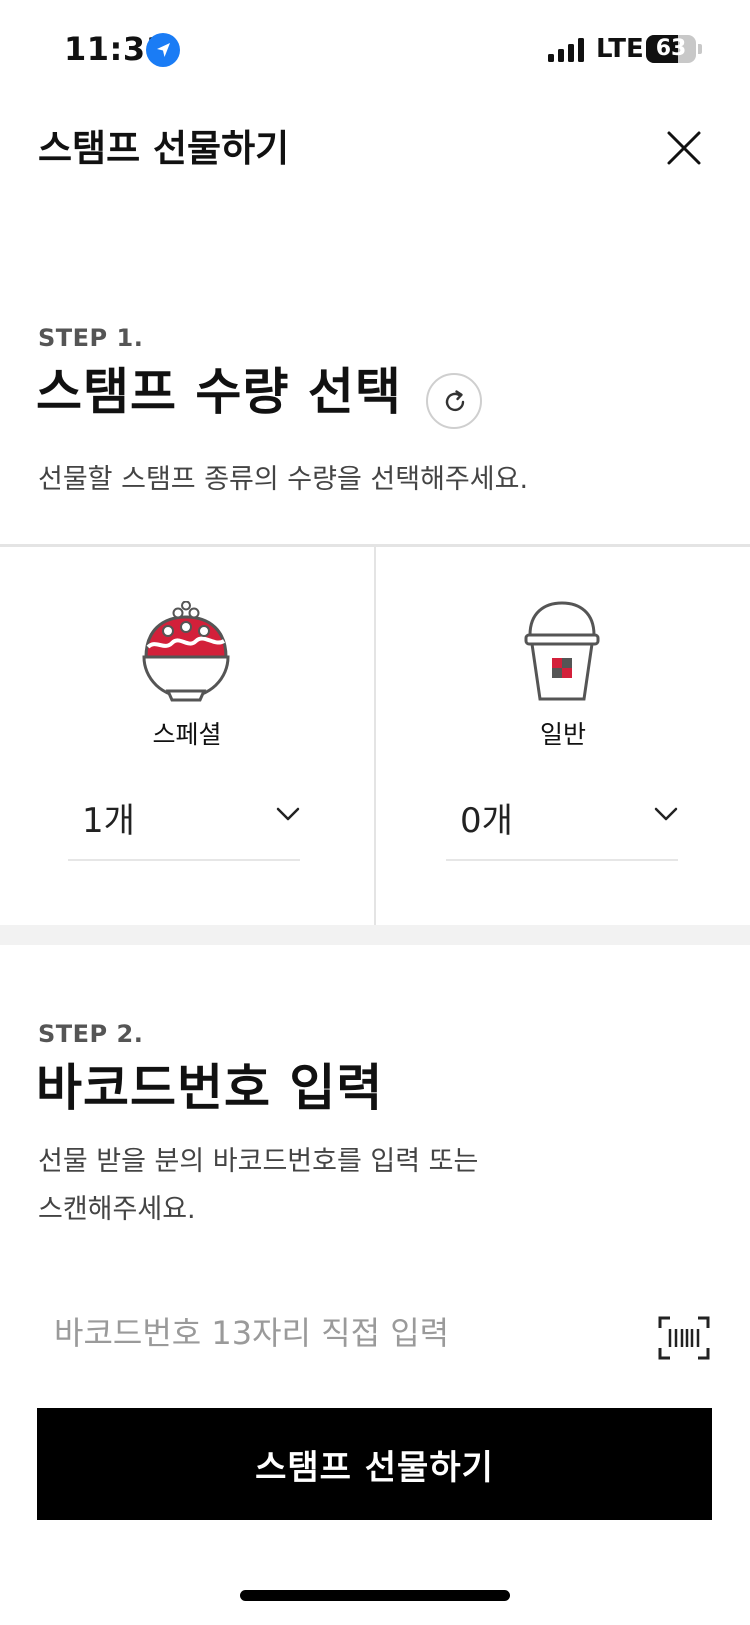 Image resolution: width=750 pixels, height=1625 pixels. I want to click on battery-level: 63, so click(671, 48).